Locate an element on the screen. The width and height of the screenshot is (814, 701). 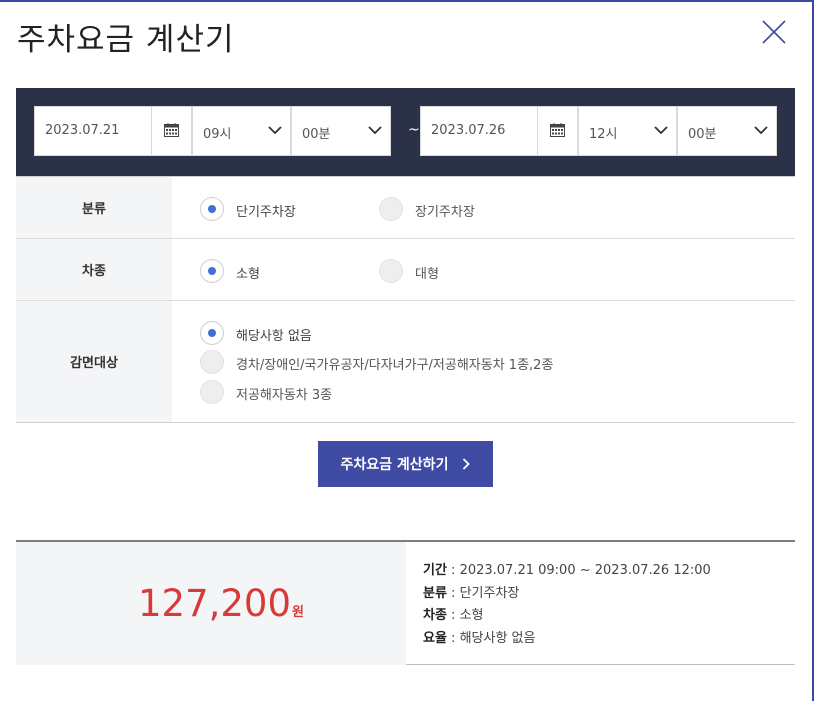
result-category-label: 분류 is located at coordinates (435, 593).